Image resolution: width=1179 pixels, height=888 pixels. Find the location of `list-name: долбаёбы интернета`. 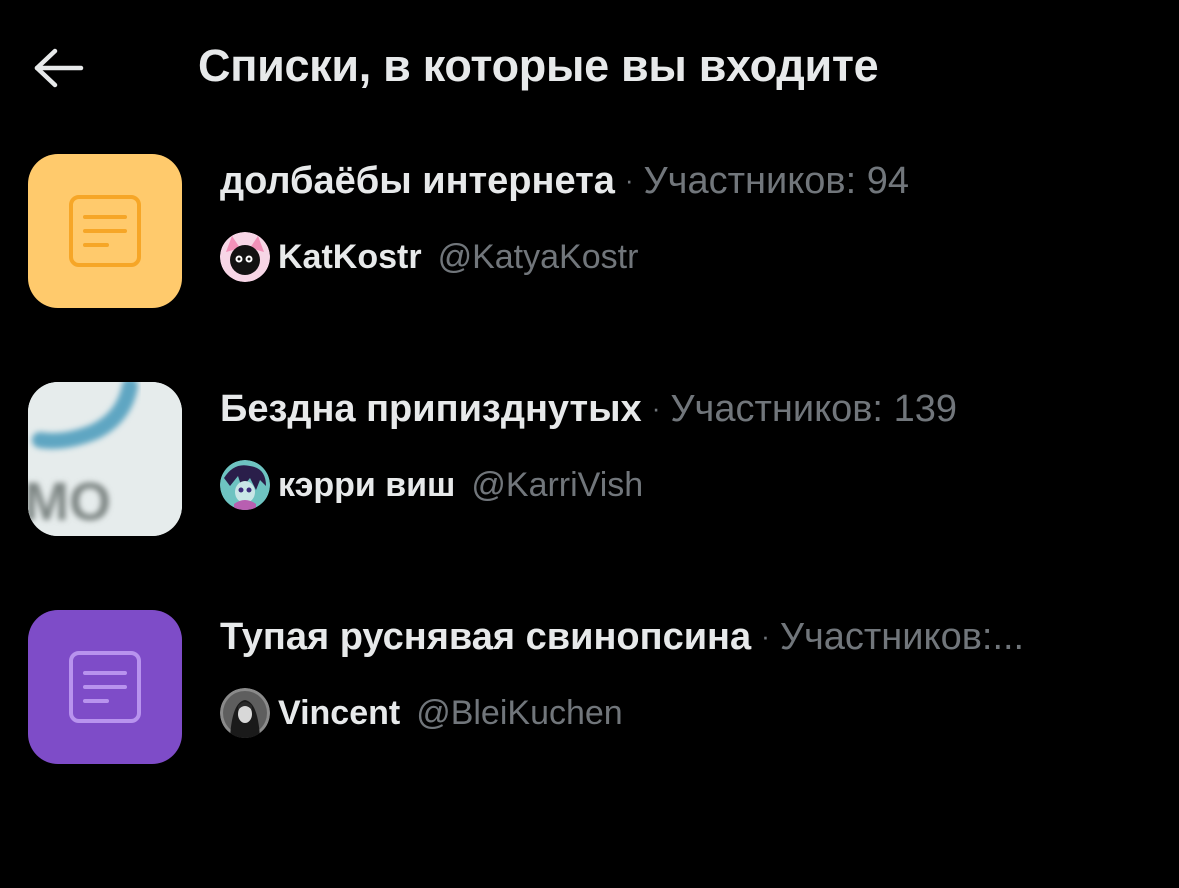

list-name: долбаёбы интернета is located at coordinates (417, 181).